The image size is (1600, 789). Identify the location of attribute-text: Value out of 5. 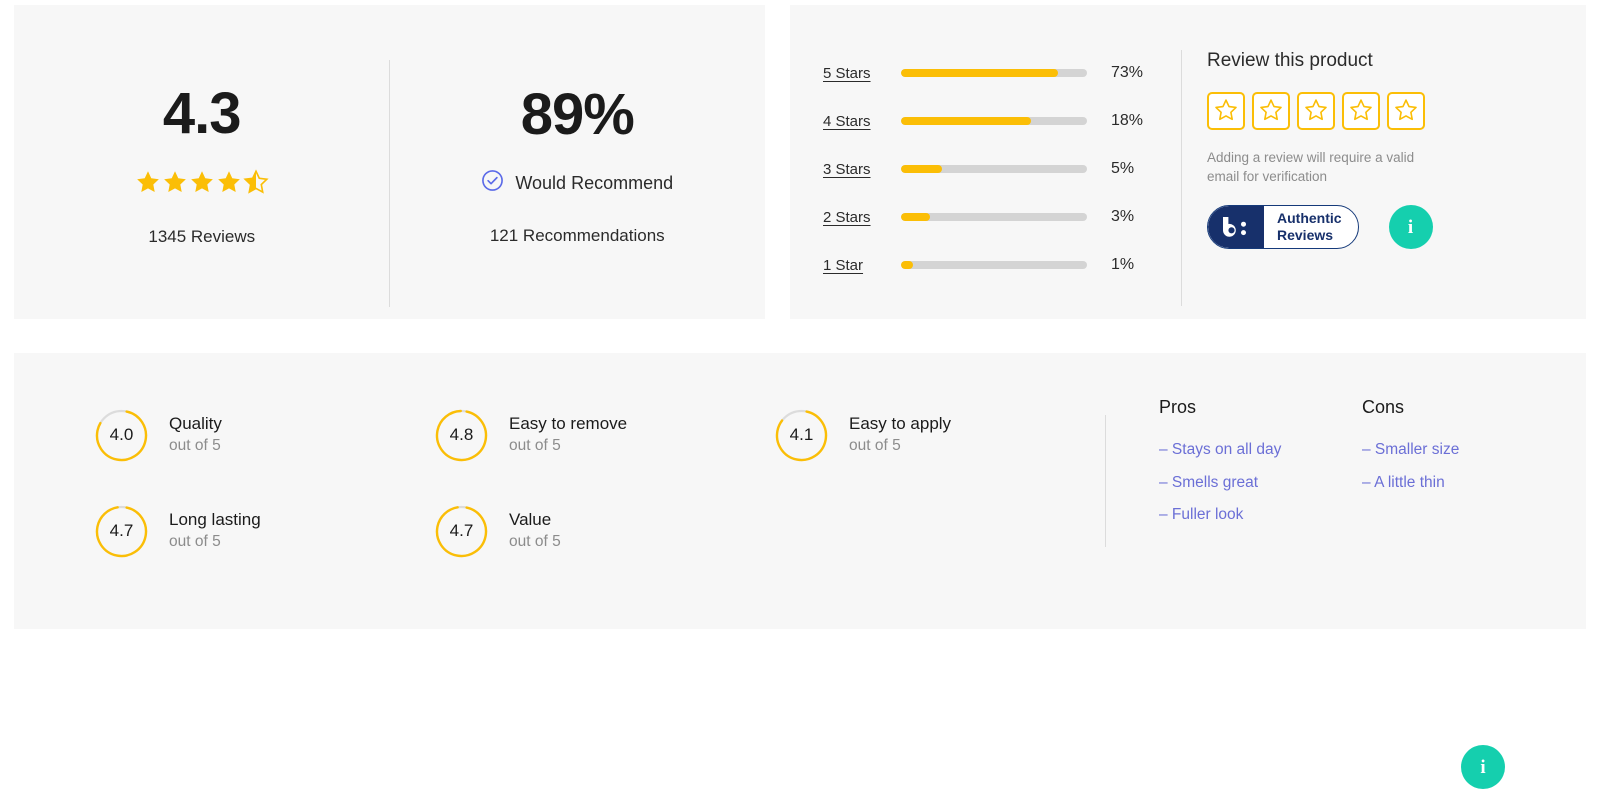
(535, 530).